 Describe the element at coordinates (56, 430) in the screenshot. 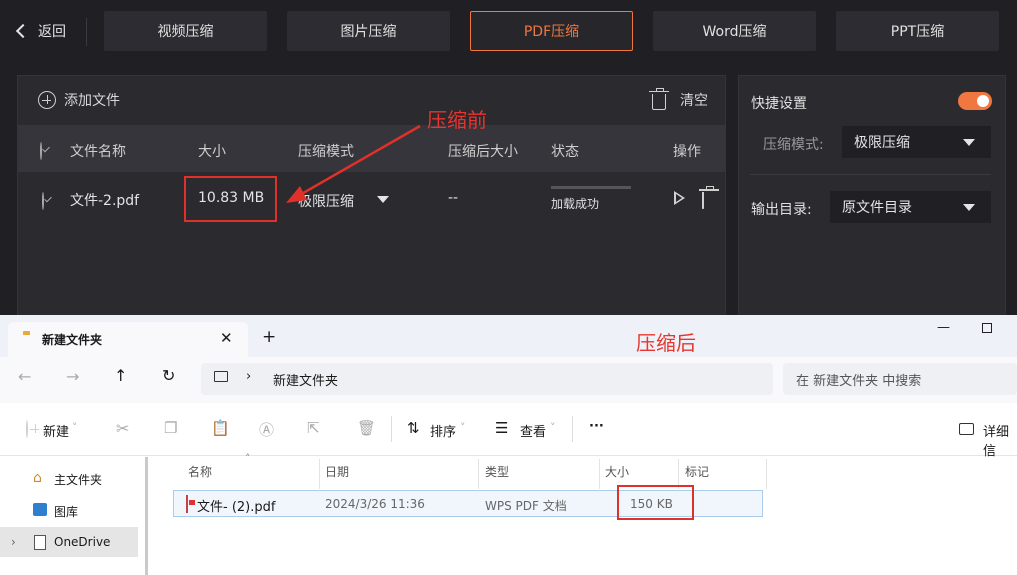

I see `new-button: 新建` at that location.